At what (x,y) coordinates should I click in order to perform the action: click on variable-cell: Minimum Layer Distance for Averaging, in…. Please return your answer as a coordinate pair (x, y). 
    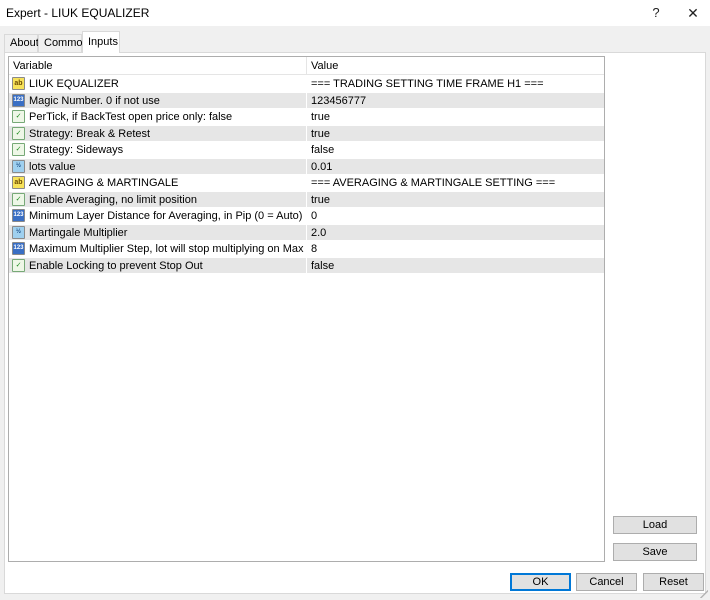
    Looking at the image, I should click on (167, 216).